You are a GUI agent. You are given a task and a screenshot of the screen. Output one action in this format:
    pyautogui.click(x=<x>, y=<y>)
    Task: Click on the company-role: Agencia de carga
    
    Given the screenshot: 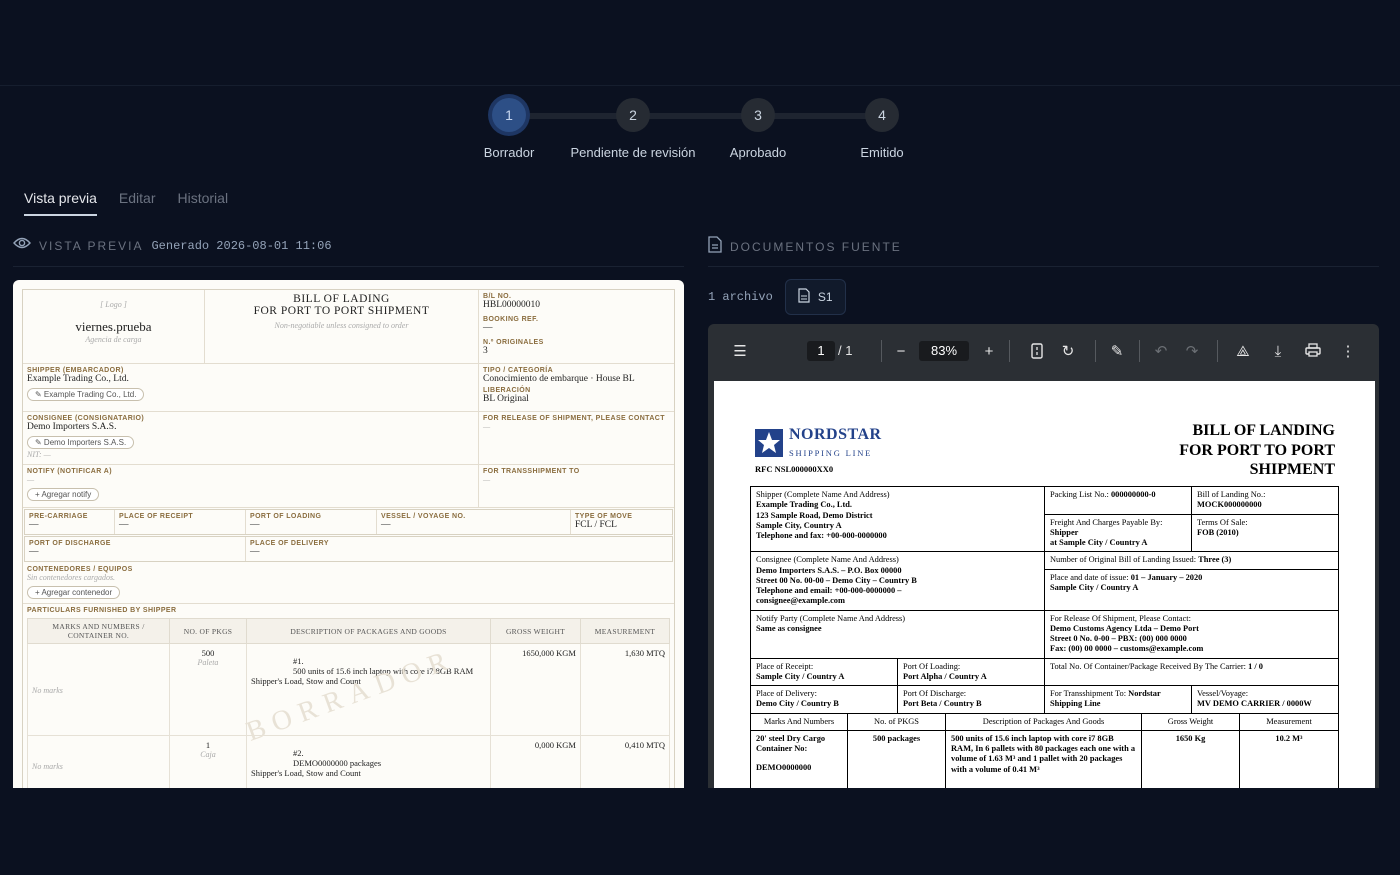 What is the action you would take?
    pyautogui.click(x=113, y=339)
    